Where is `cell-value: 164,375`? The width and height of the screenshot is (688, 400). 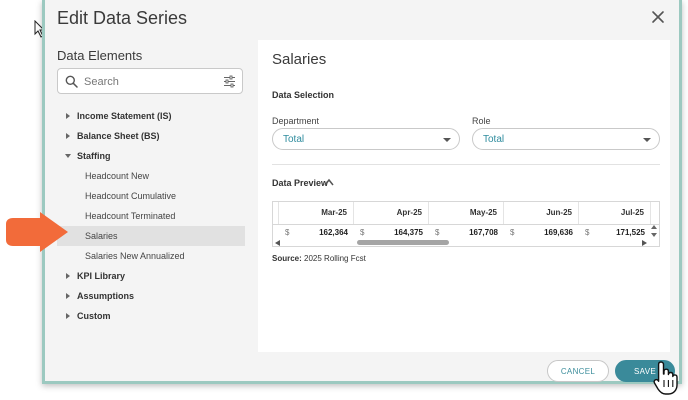 cell-value: 164,375 is located at coordinates (408, 232).